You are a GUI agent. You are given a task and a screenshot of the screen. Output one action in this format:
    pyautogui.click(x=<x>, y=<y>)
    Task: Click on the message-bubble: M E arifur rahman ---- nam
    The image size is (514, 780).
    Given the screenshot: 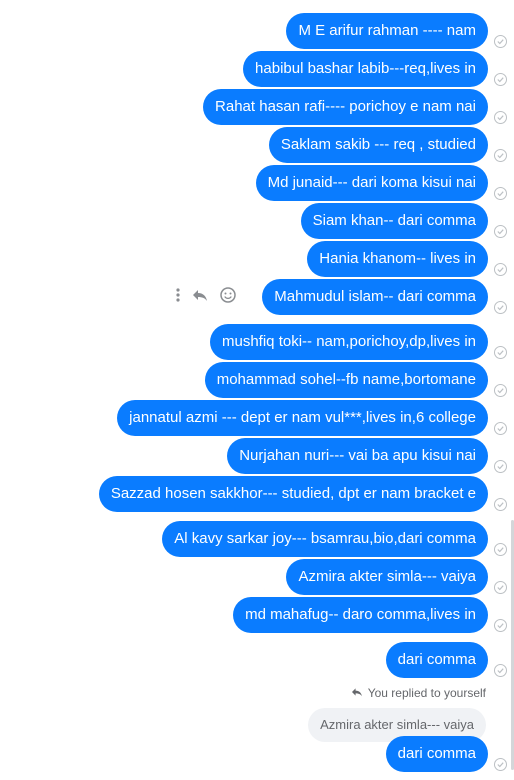 What is the action you would take?
    pyautogui.click(x=387, y=31)
    